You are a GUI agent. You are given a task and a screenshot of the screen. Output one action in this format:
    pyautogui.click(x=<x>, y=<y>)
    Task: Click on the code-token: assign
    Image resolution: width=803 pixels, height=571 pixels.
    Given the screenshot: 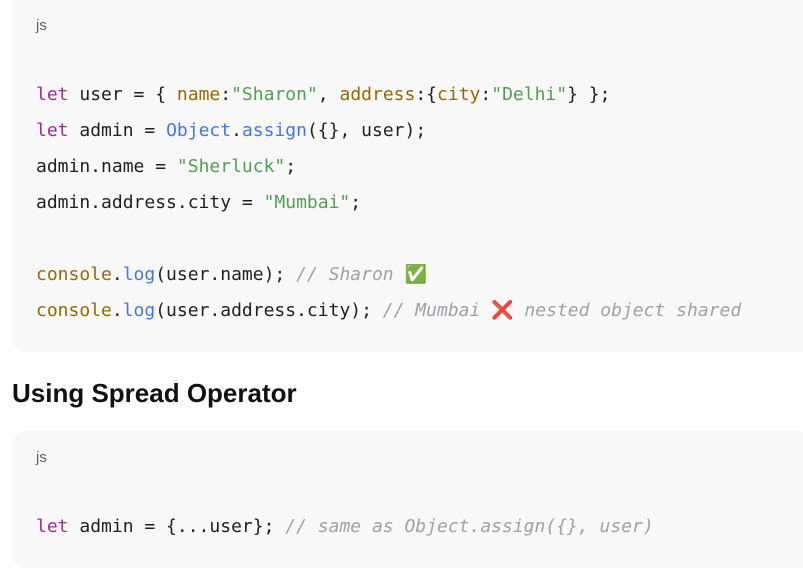 What is the action you would take?
    pyautogui.click(x=274, y=130)
    